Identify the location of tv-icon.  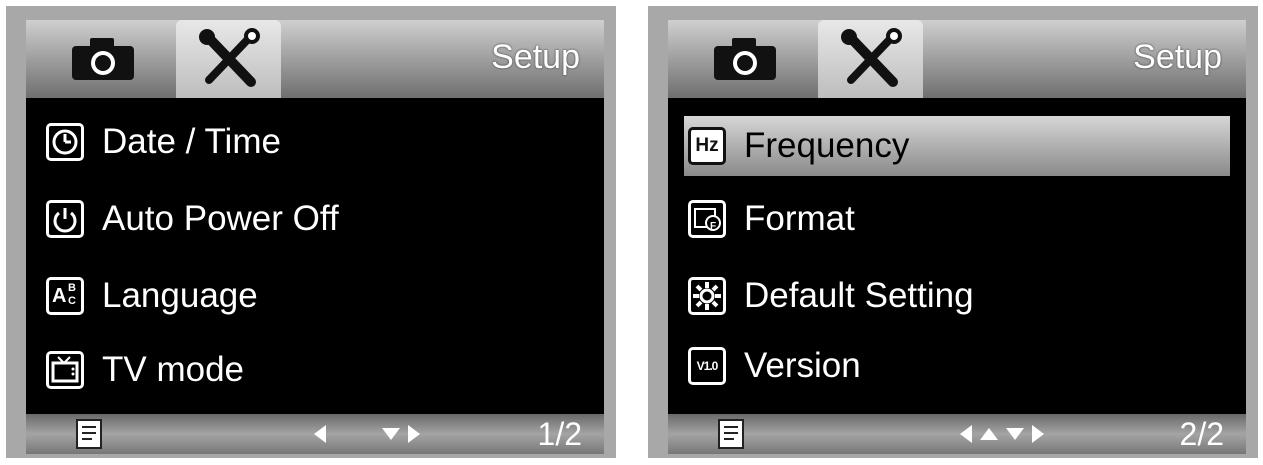
(65, 370).